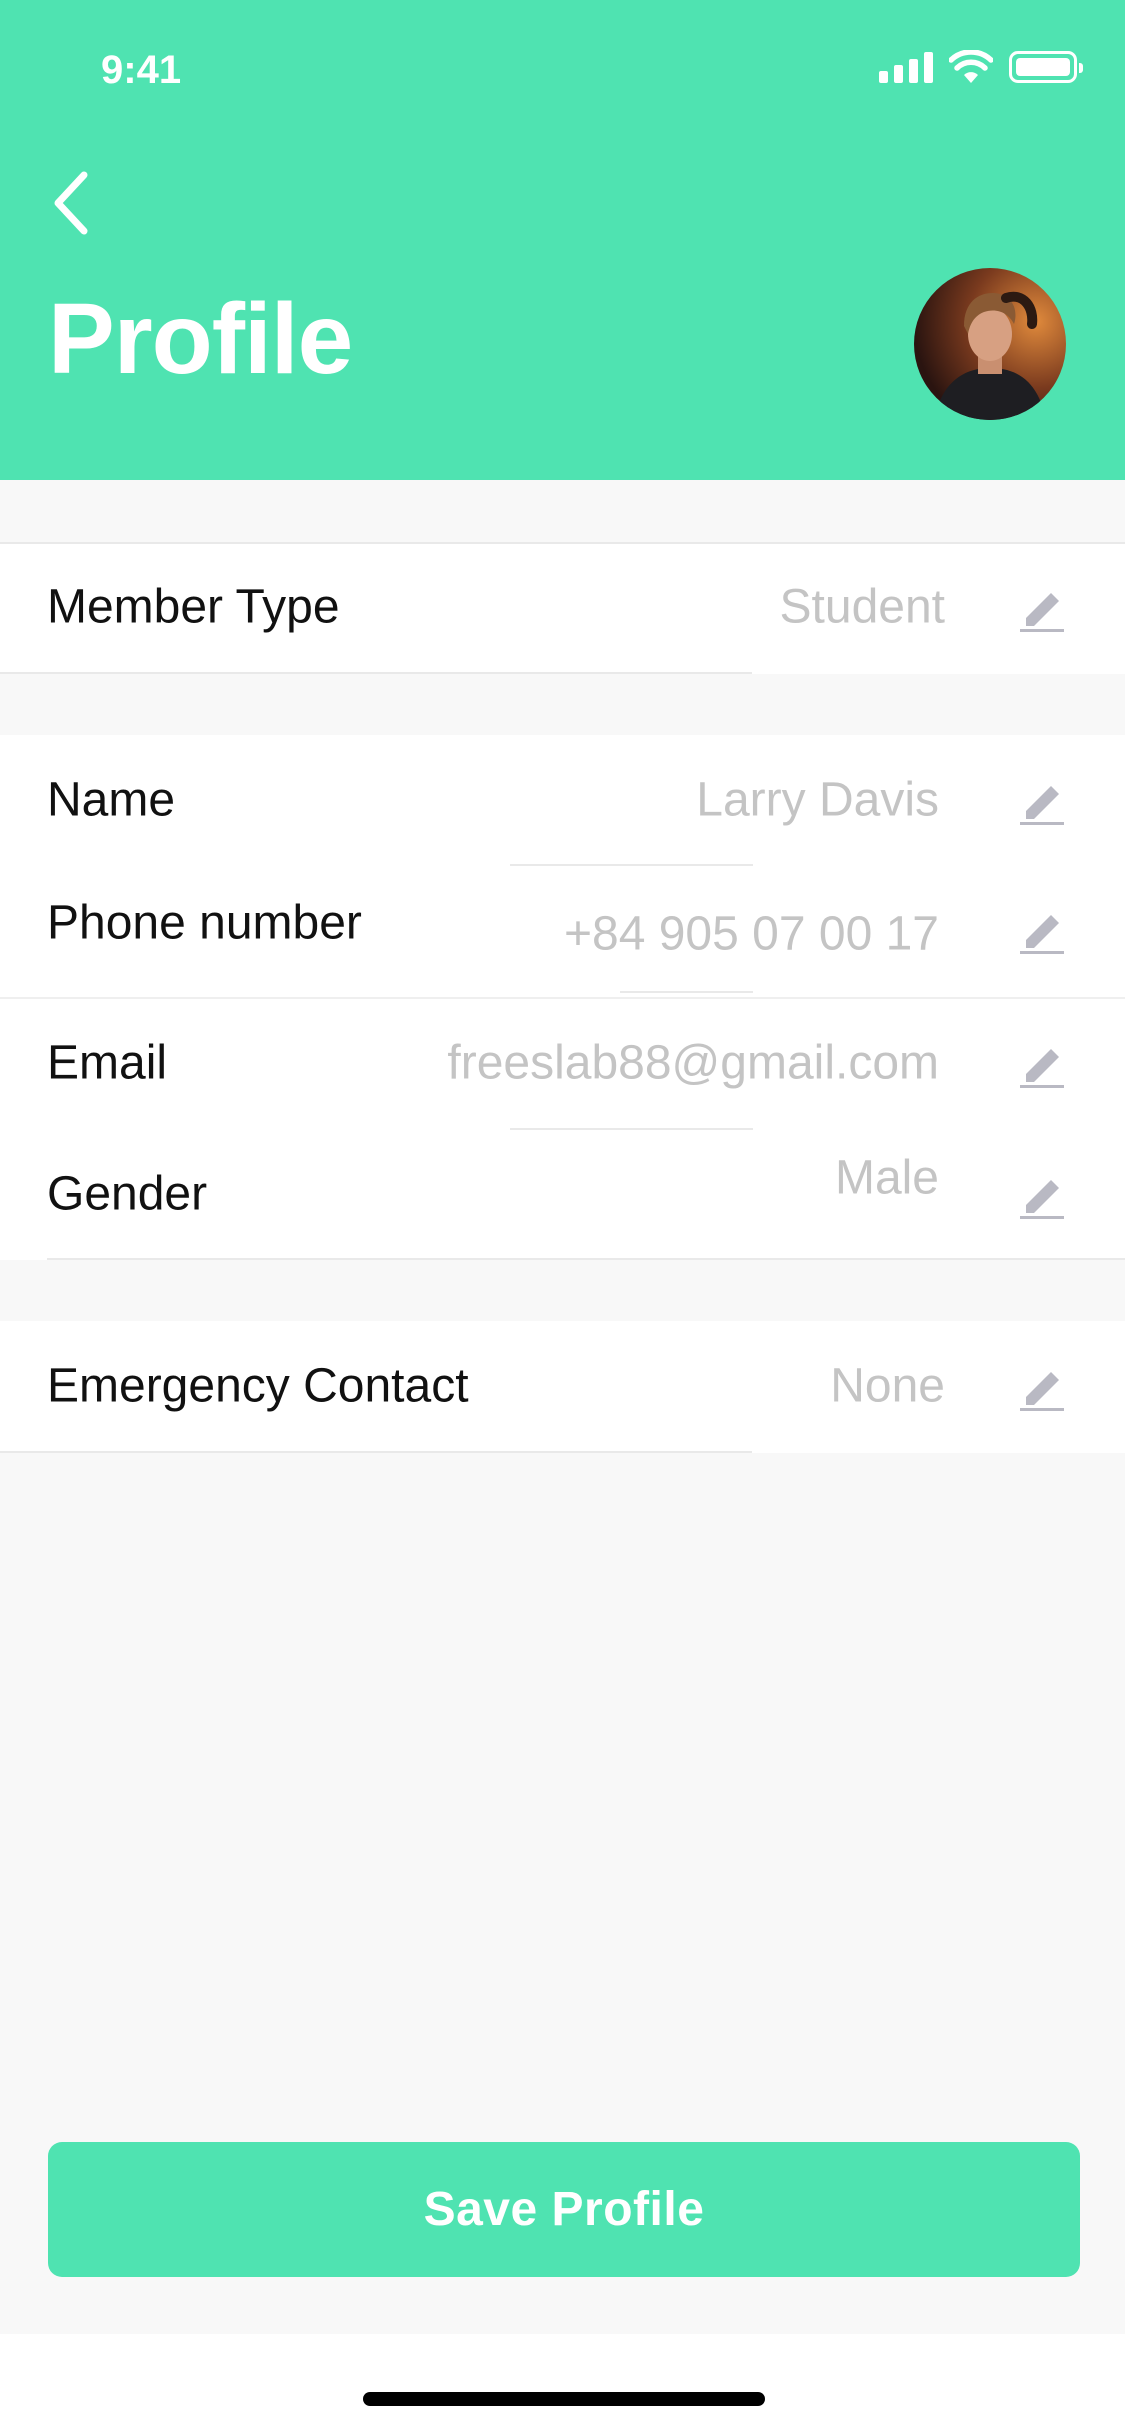 This screenshot has width=1125, height=2436. Describe the element at coordinates (564, 2209) in the screenshot. I see `save-profile-button: Save Profile` at that location.